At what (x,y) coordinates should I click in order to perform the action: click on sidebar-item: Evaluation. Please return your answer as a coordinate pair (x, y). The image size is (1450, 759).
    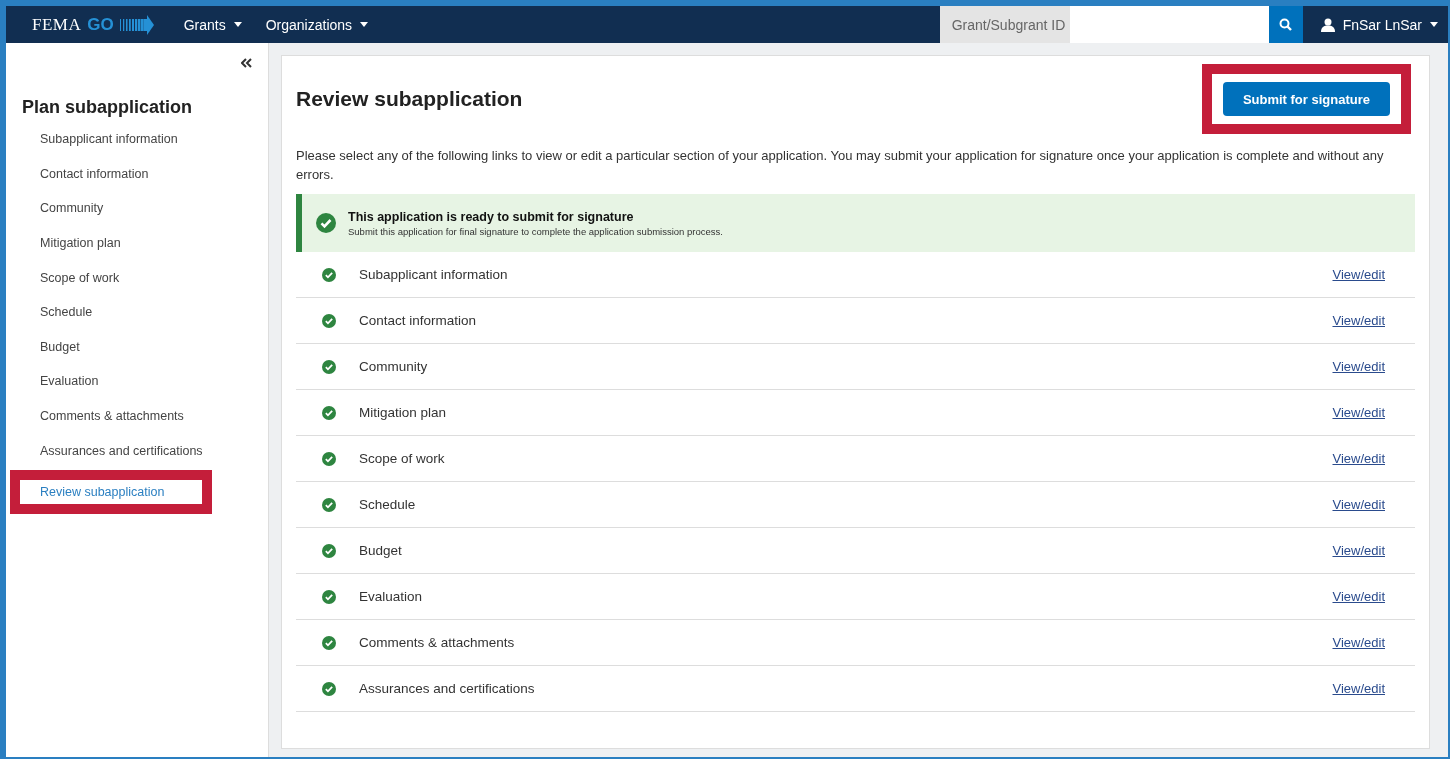
    Looking at the image, I should click on (52, 381).